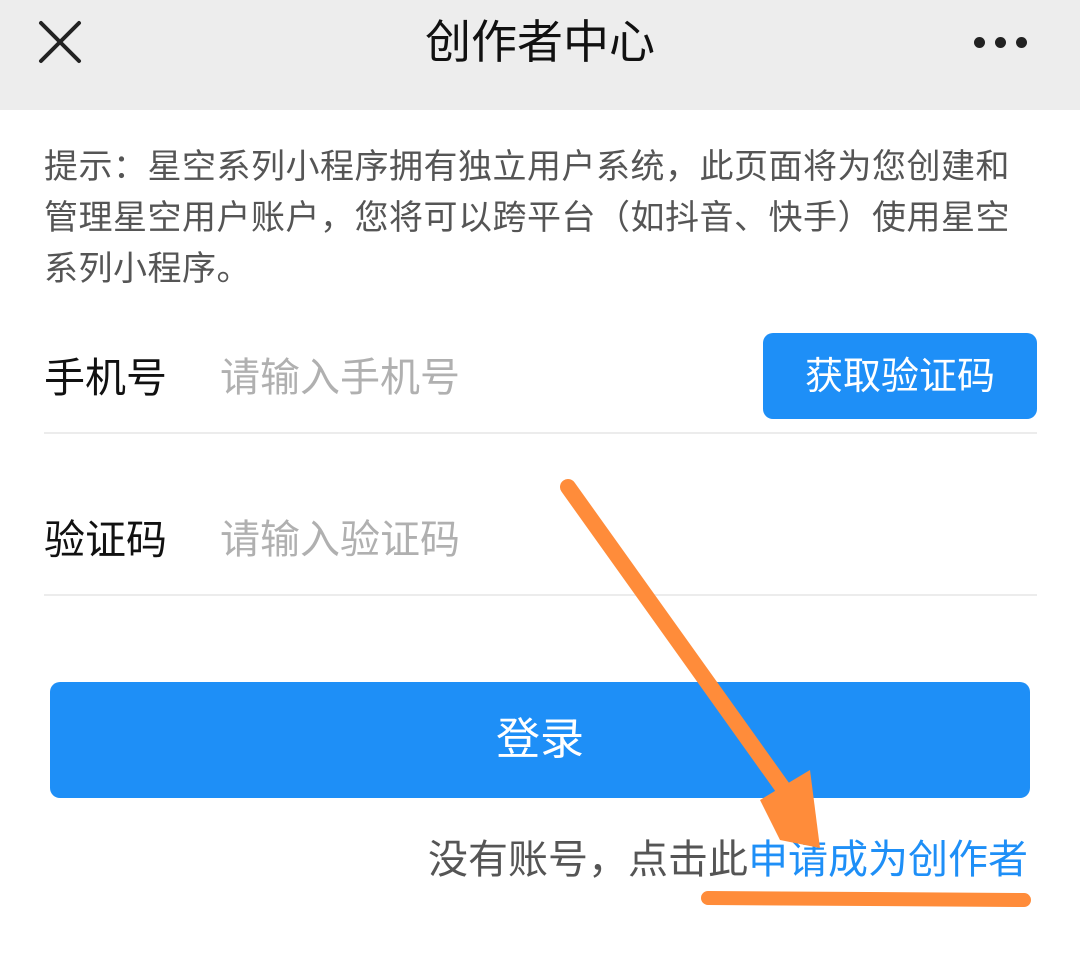 This screenshot has width=1080, height=961. What do you see at coordinates (105, 378) in the screenshot?
I see `phone-label: 手机号` at bounding box center [105, 378].